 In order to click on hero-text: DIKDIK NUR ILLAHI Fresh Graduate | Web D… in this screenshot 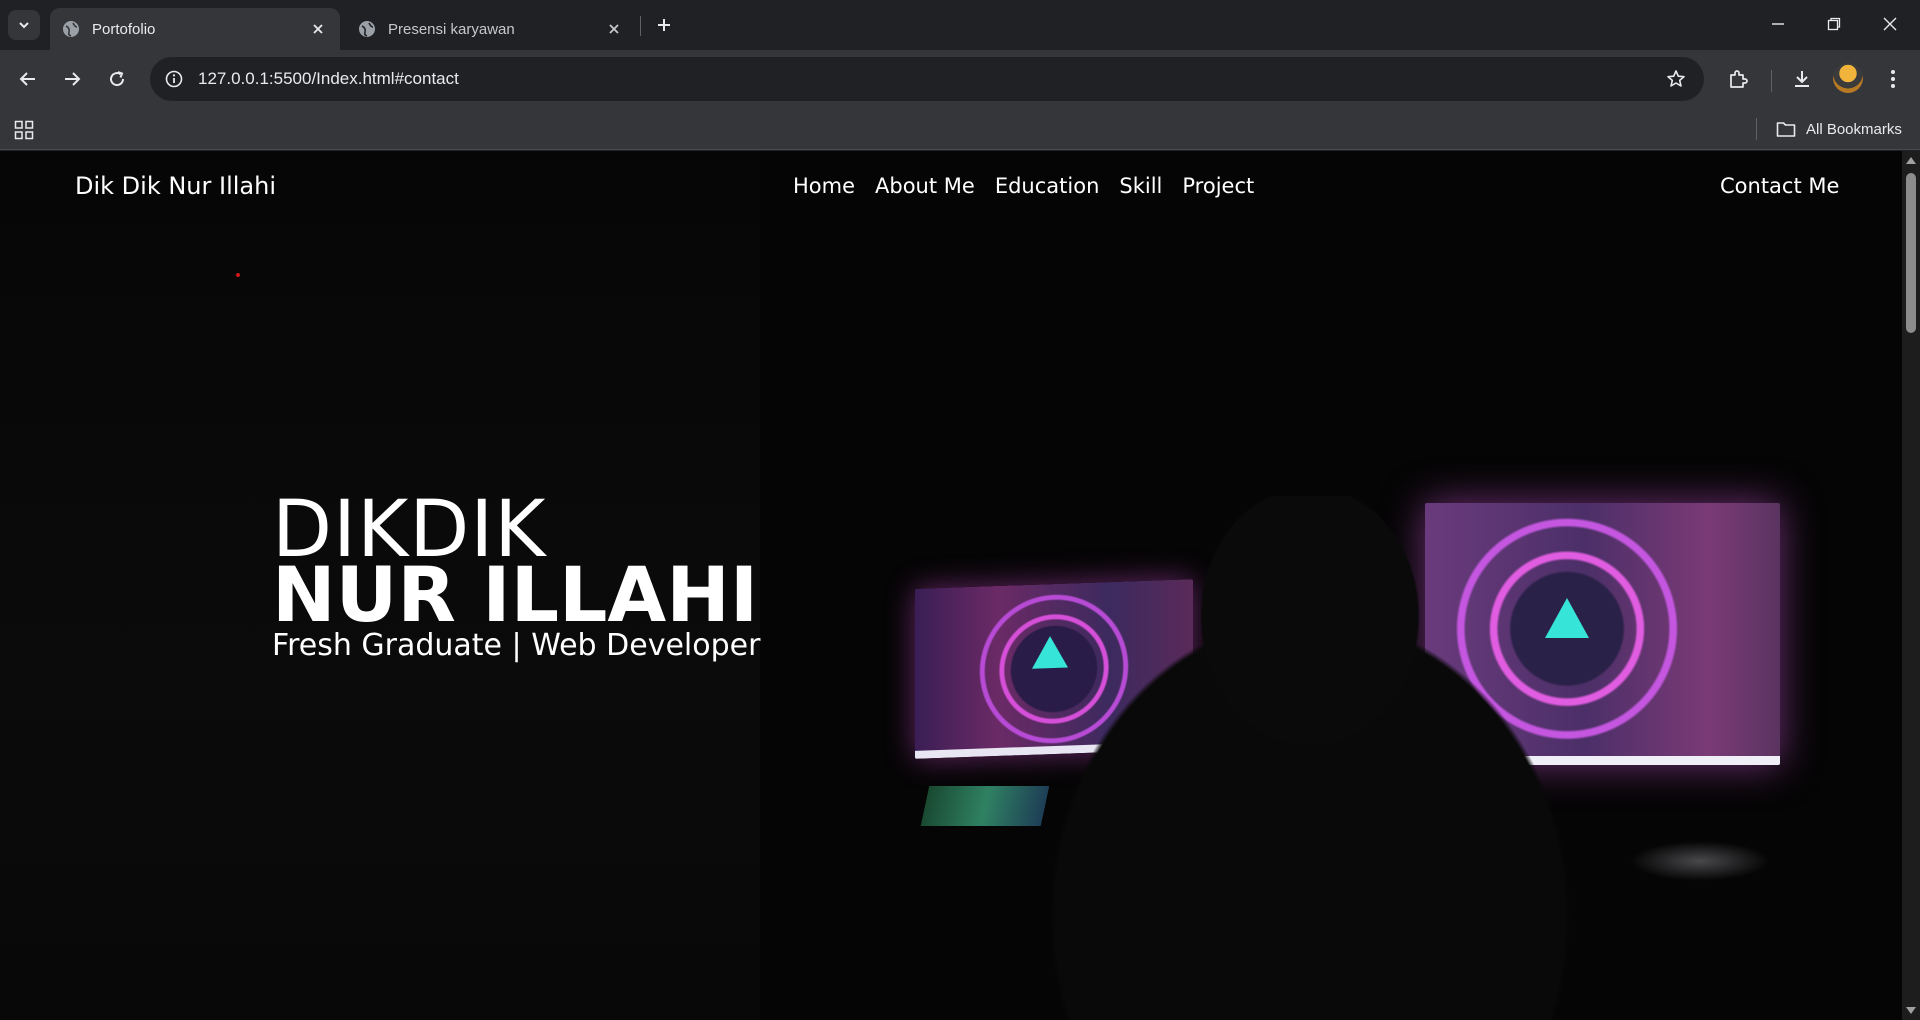, I will do `click(516, 577)`.